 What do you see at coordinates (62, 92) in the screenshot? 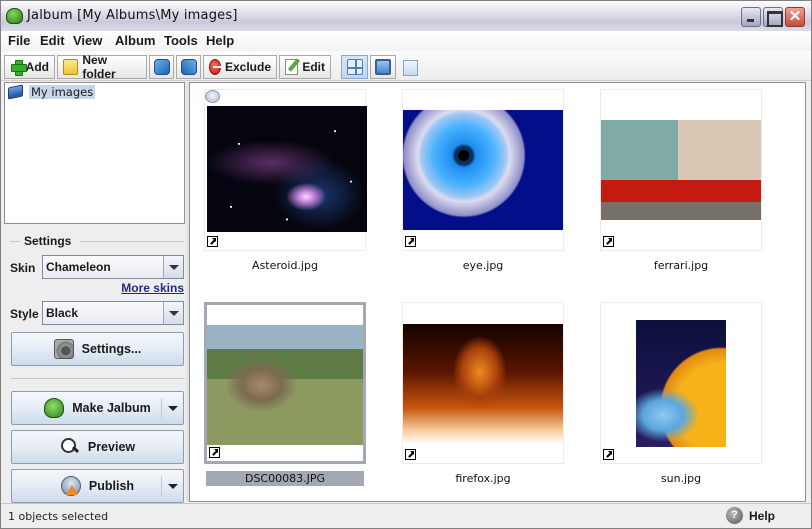
I see `tree-node-label: My images` at bounding box center [62, 92].